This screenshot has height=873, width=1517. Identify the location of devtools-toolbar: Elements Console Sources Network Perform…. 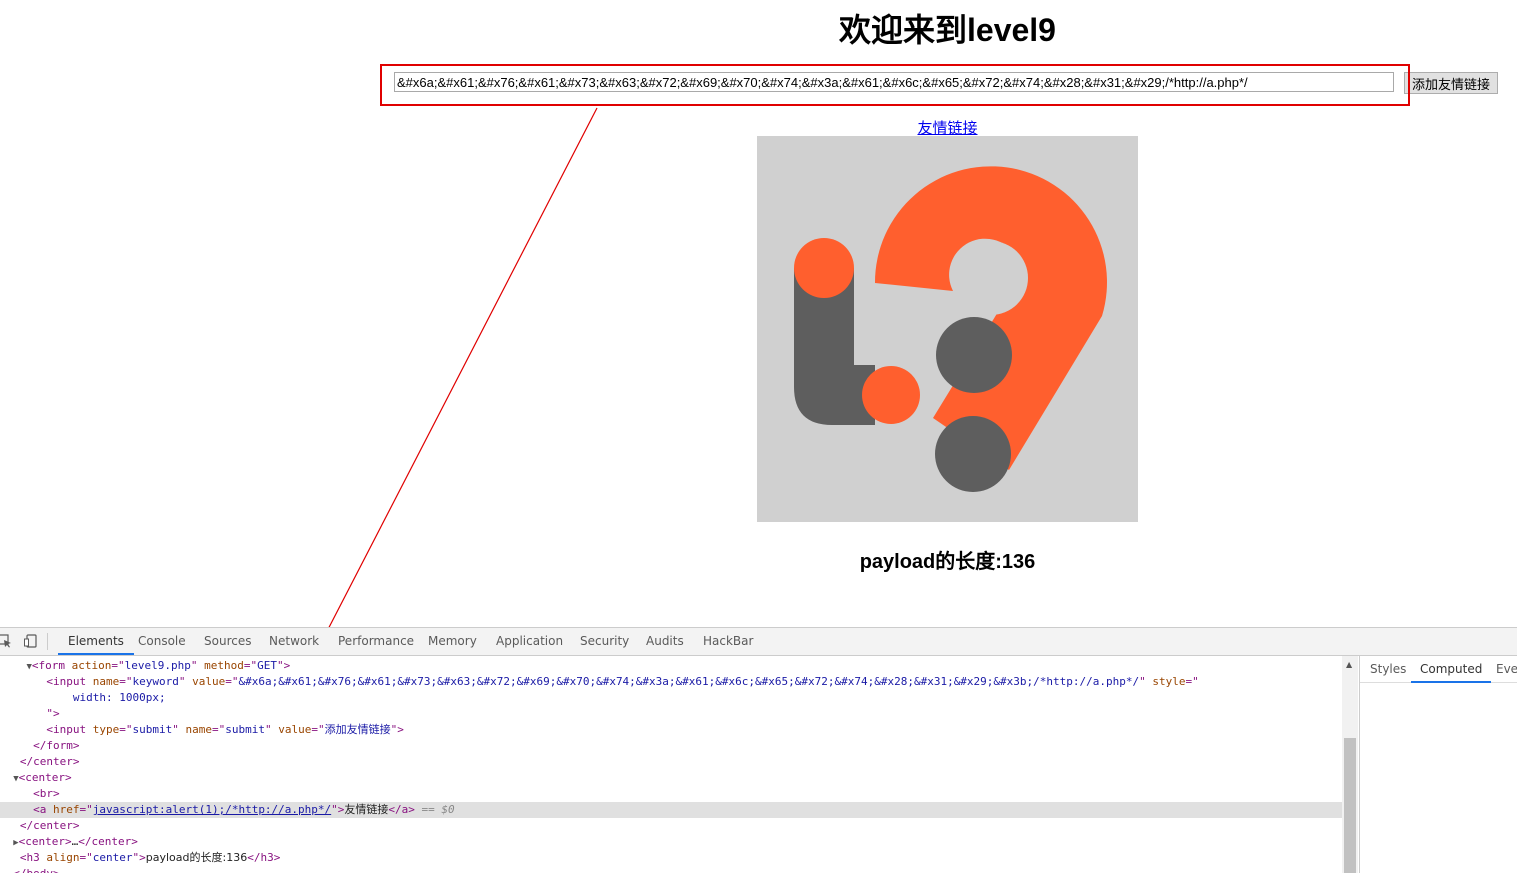
(758, 642).